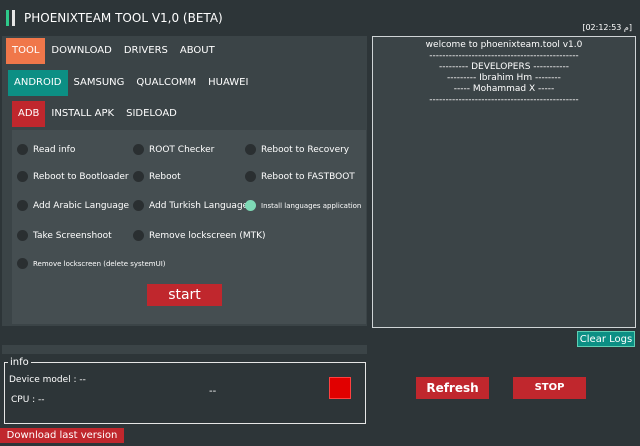  I want to click on option-read-info: Read info, so click(46, 149).